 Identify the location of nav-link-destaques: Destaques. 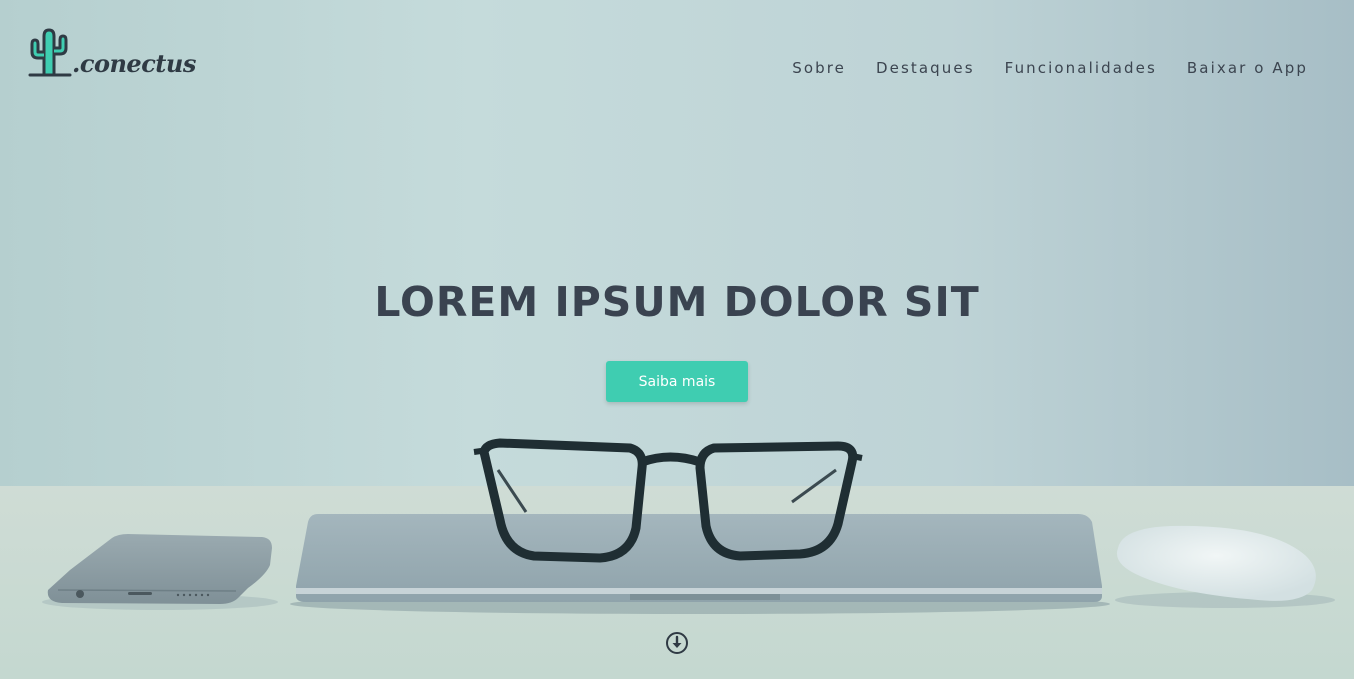
(925, 68).